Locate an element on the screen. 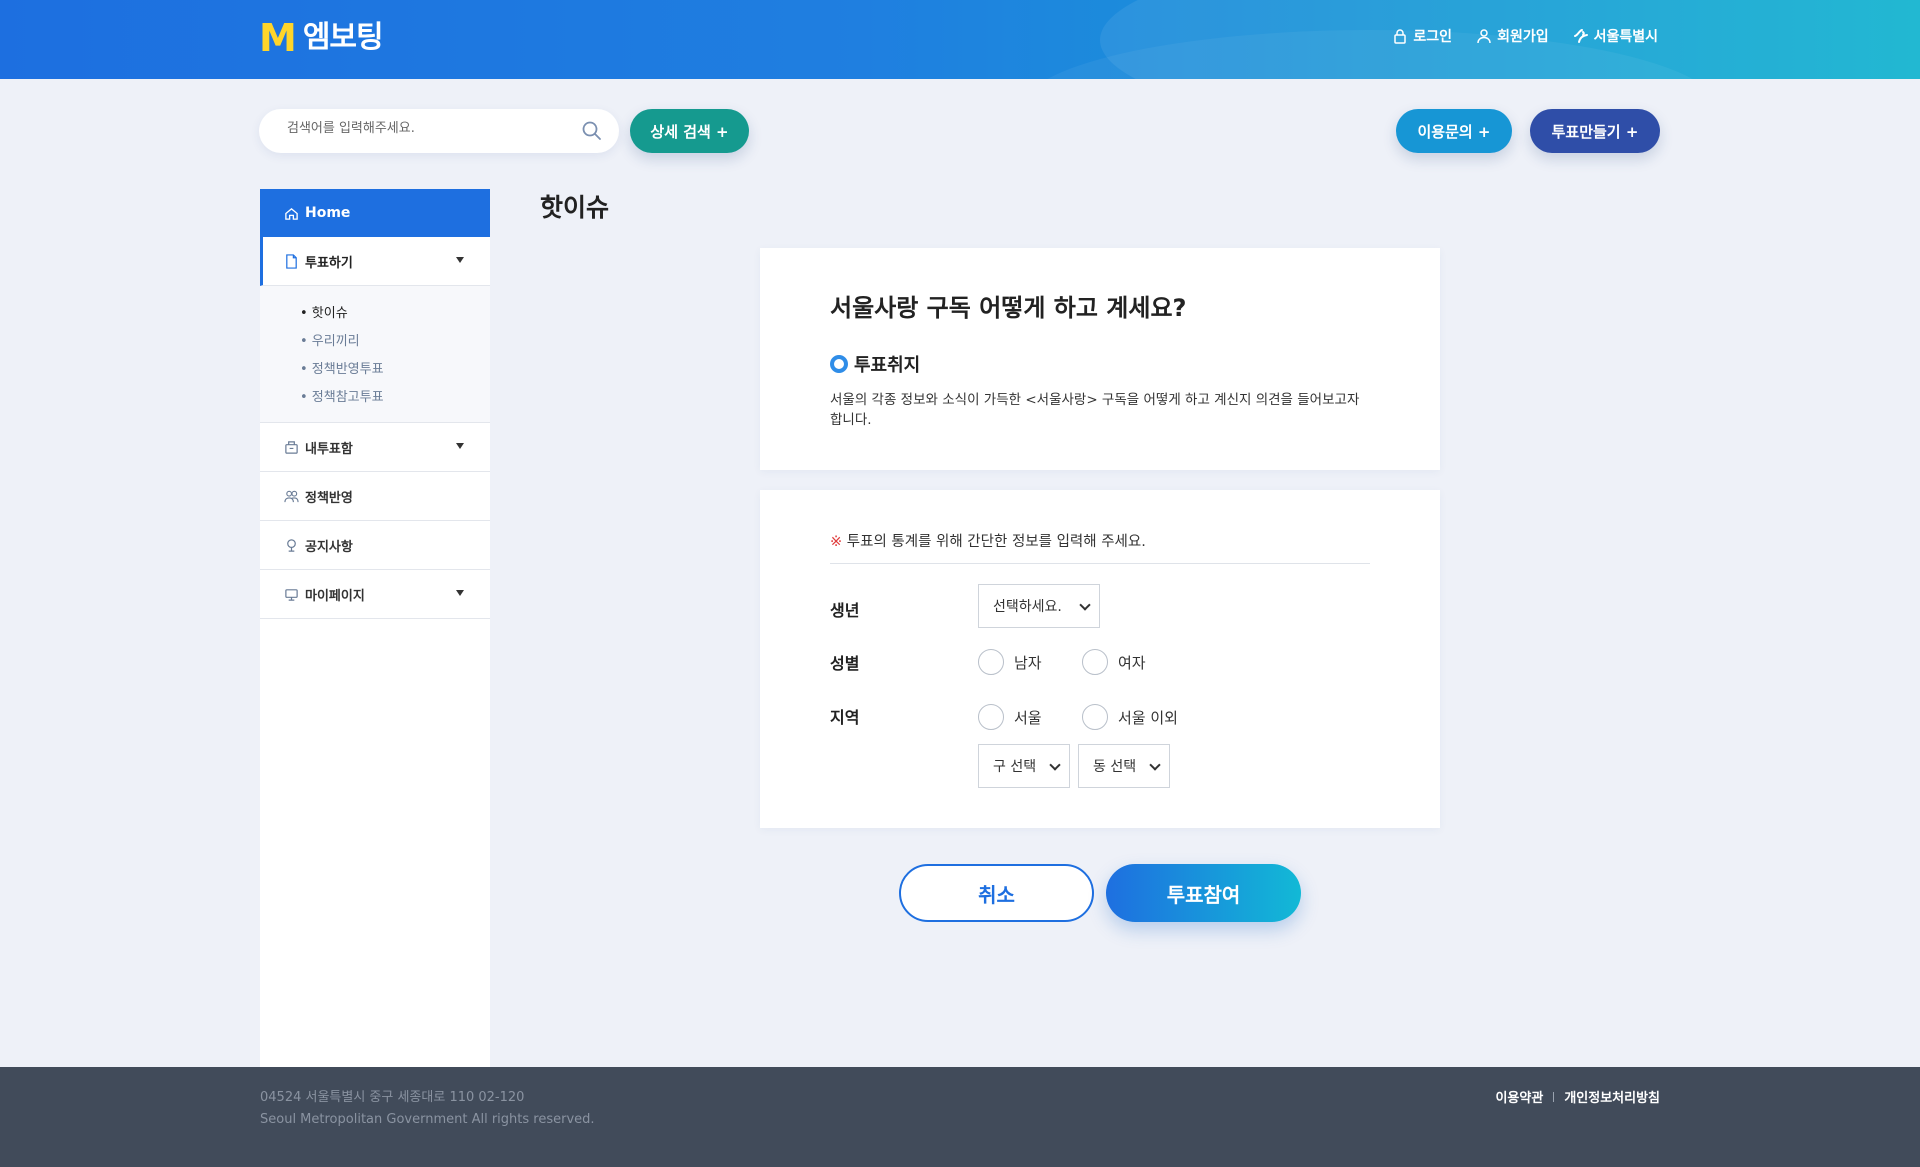  sidebar-item-label: 내투표함 is located at coordinates (329, 449).